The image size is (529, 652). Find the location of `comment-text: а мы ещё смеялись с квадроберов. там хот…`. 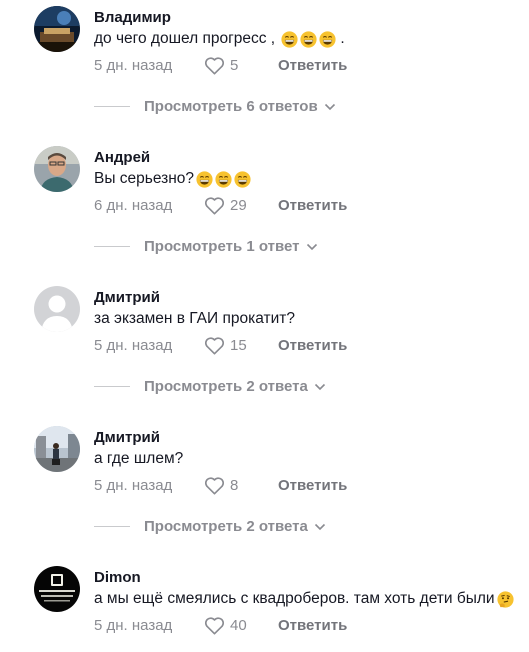

comment-text: а мы ещё смеялись с квадроберов. там хот… is located at coordinates (304, 599).